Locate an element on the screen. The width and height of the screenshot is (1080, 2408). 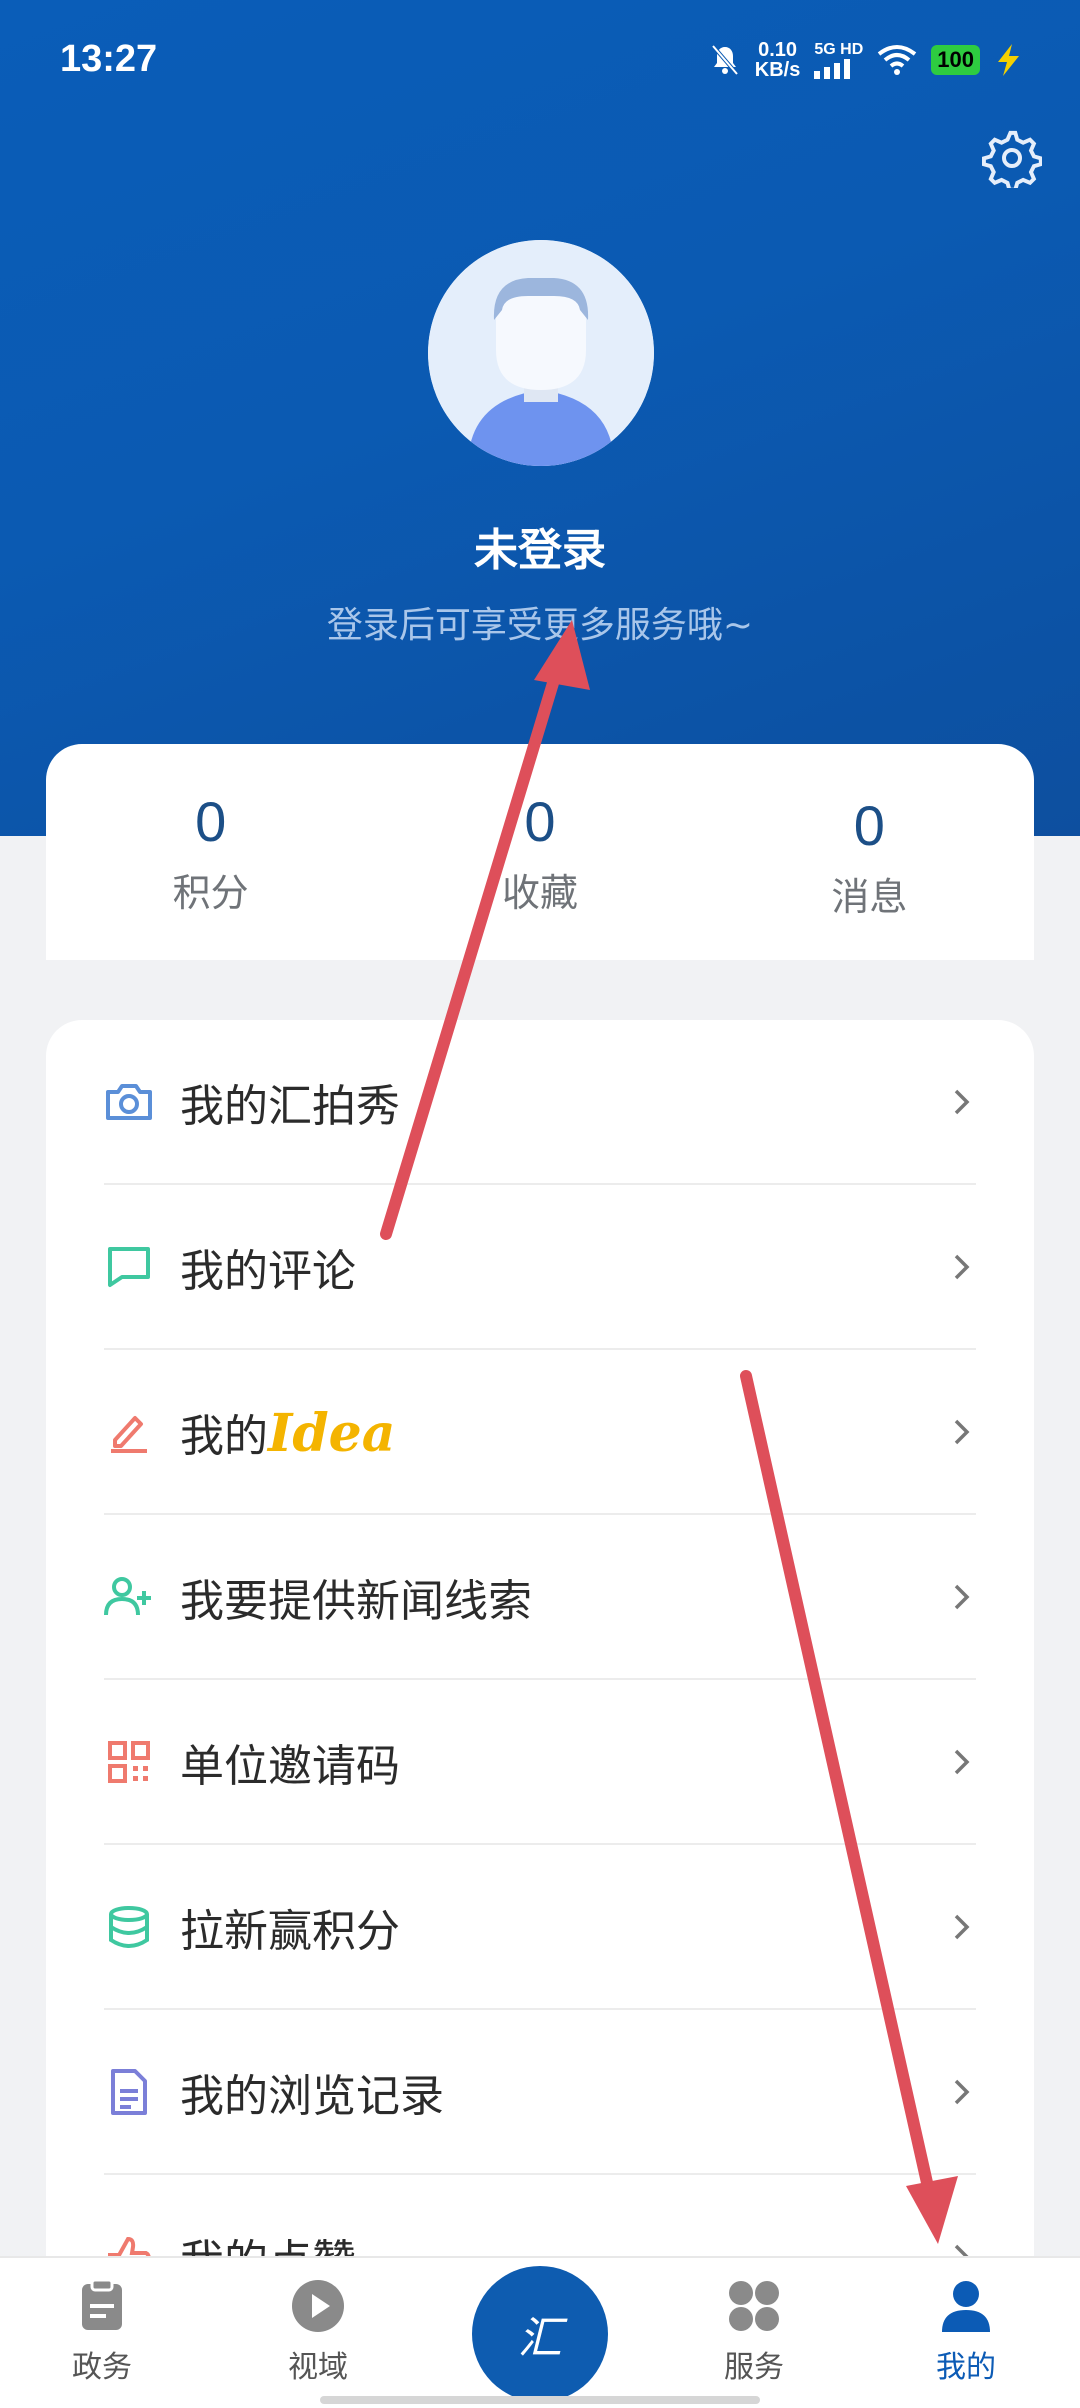
status-icons: 0.10 KB/s 5G HD 100 is located at coordinates (865, 60).